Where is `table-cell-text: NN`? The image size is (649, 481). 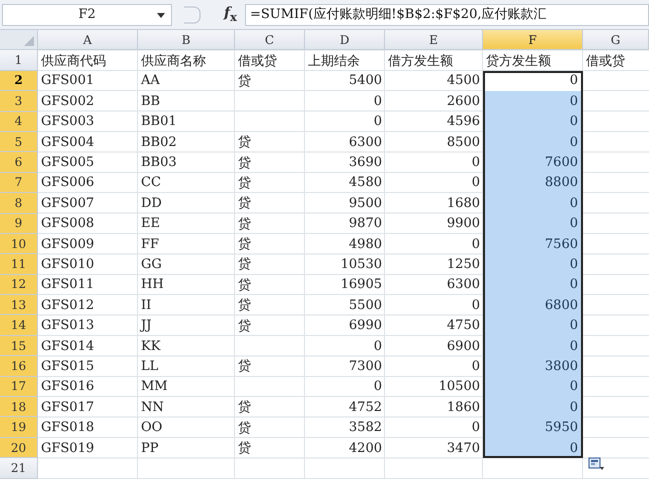
table-cell-text: NN is located at coordinates (152, 407).